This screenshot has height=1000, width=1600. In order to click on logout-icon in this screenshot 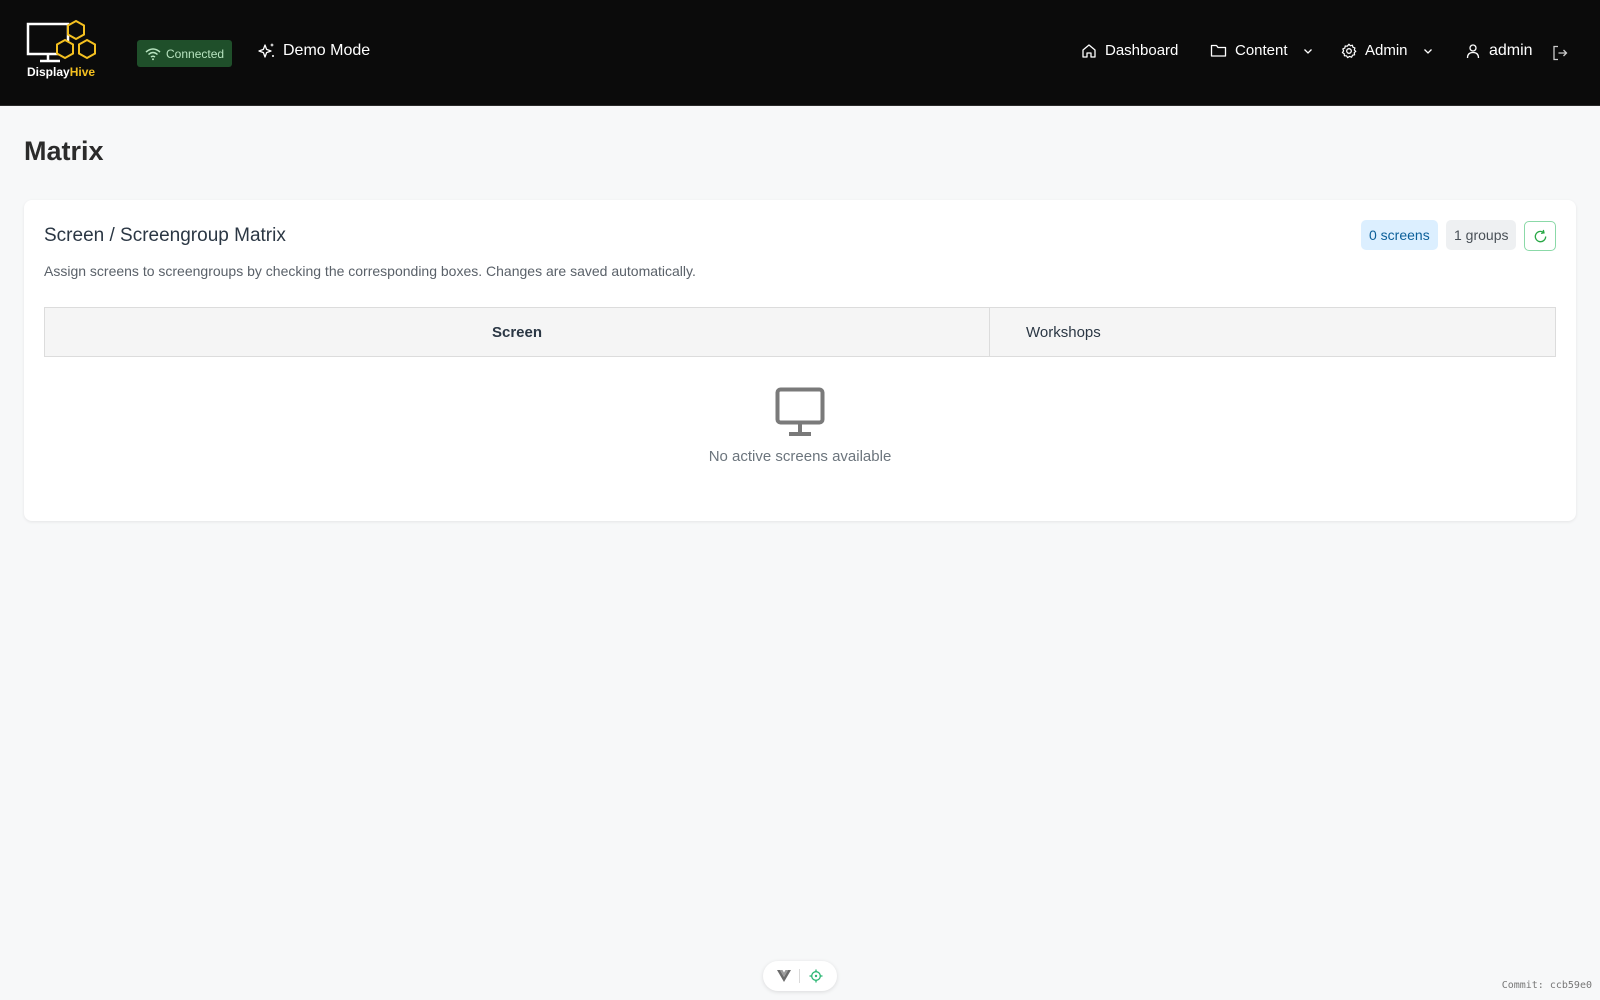, I will do `click(1560, 53)`.